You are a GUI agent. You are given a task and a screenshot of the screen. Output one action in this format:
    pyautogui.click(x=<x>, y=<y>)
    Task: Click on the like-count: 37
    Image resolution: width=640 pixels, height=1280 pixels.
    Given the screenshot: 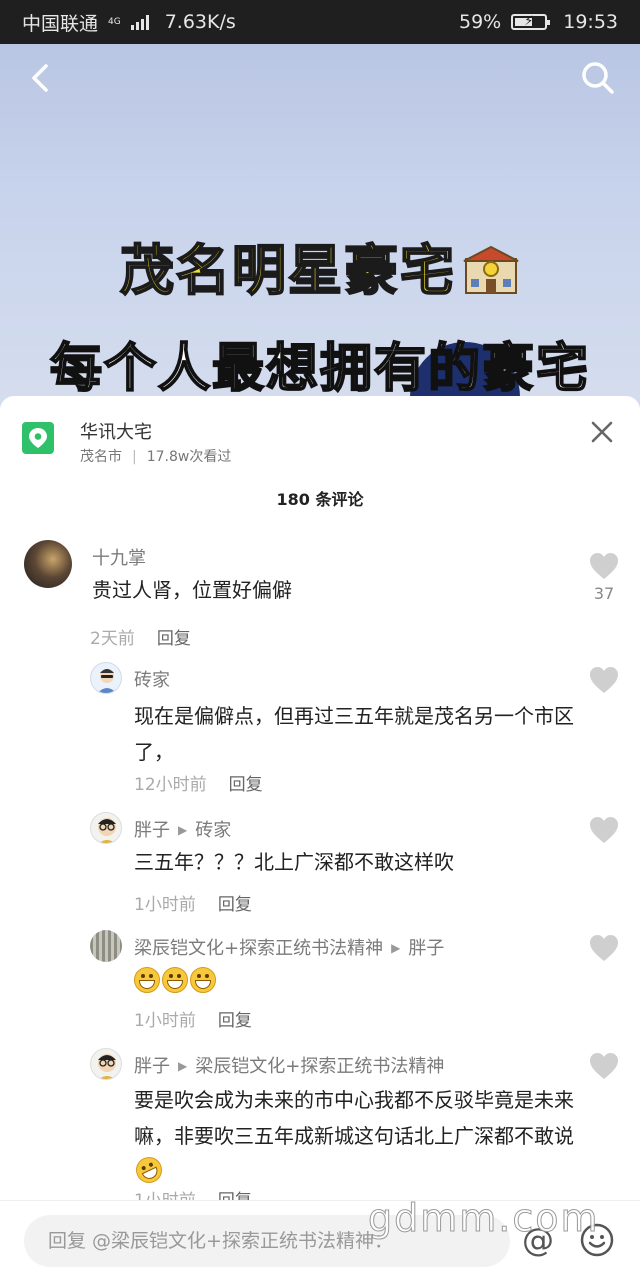 What is the action you would take?
    pyautogui.click(x=604, y=593)
    